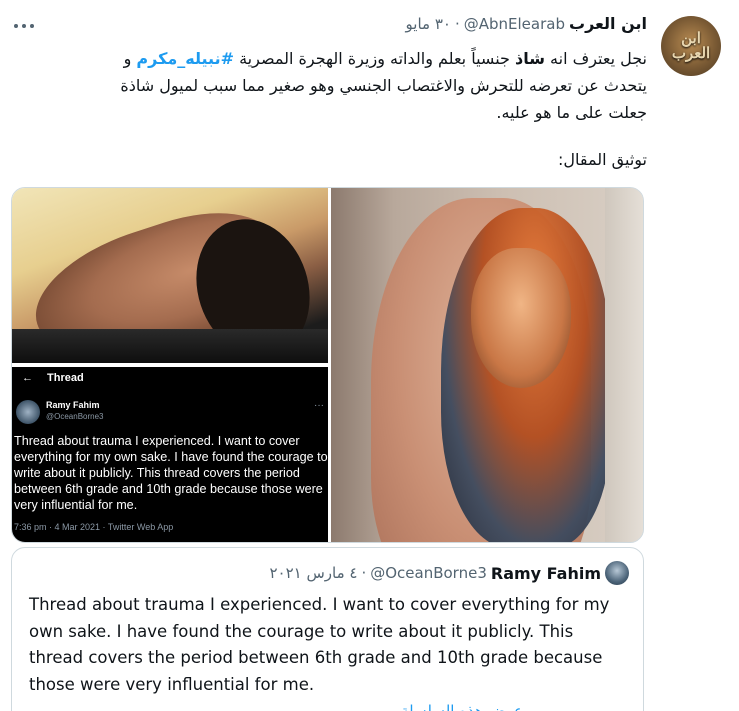  I want to click on quoted-tweet-date: ٤ مارس ٢٠٢١, so click(313, 573).